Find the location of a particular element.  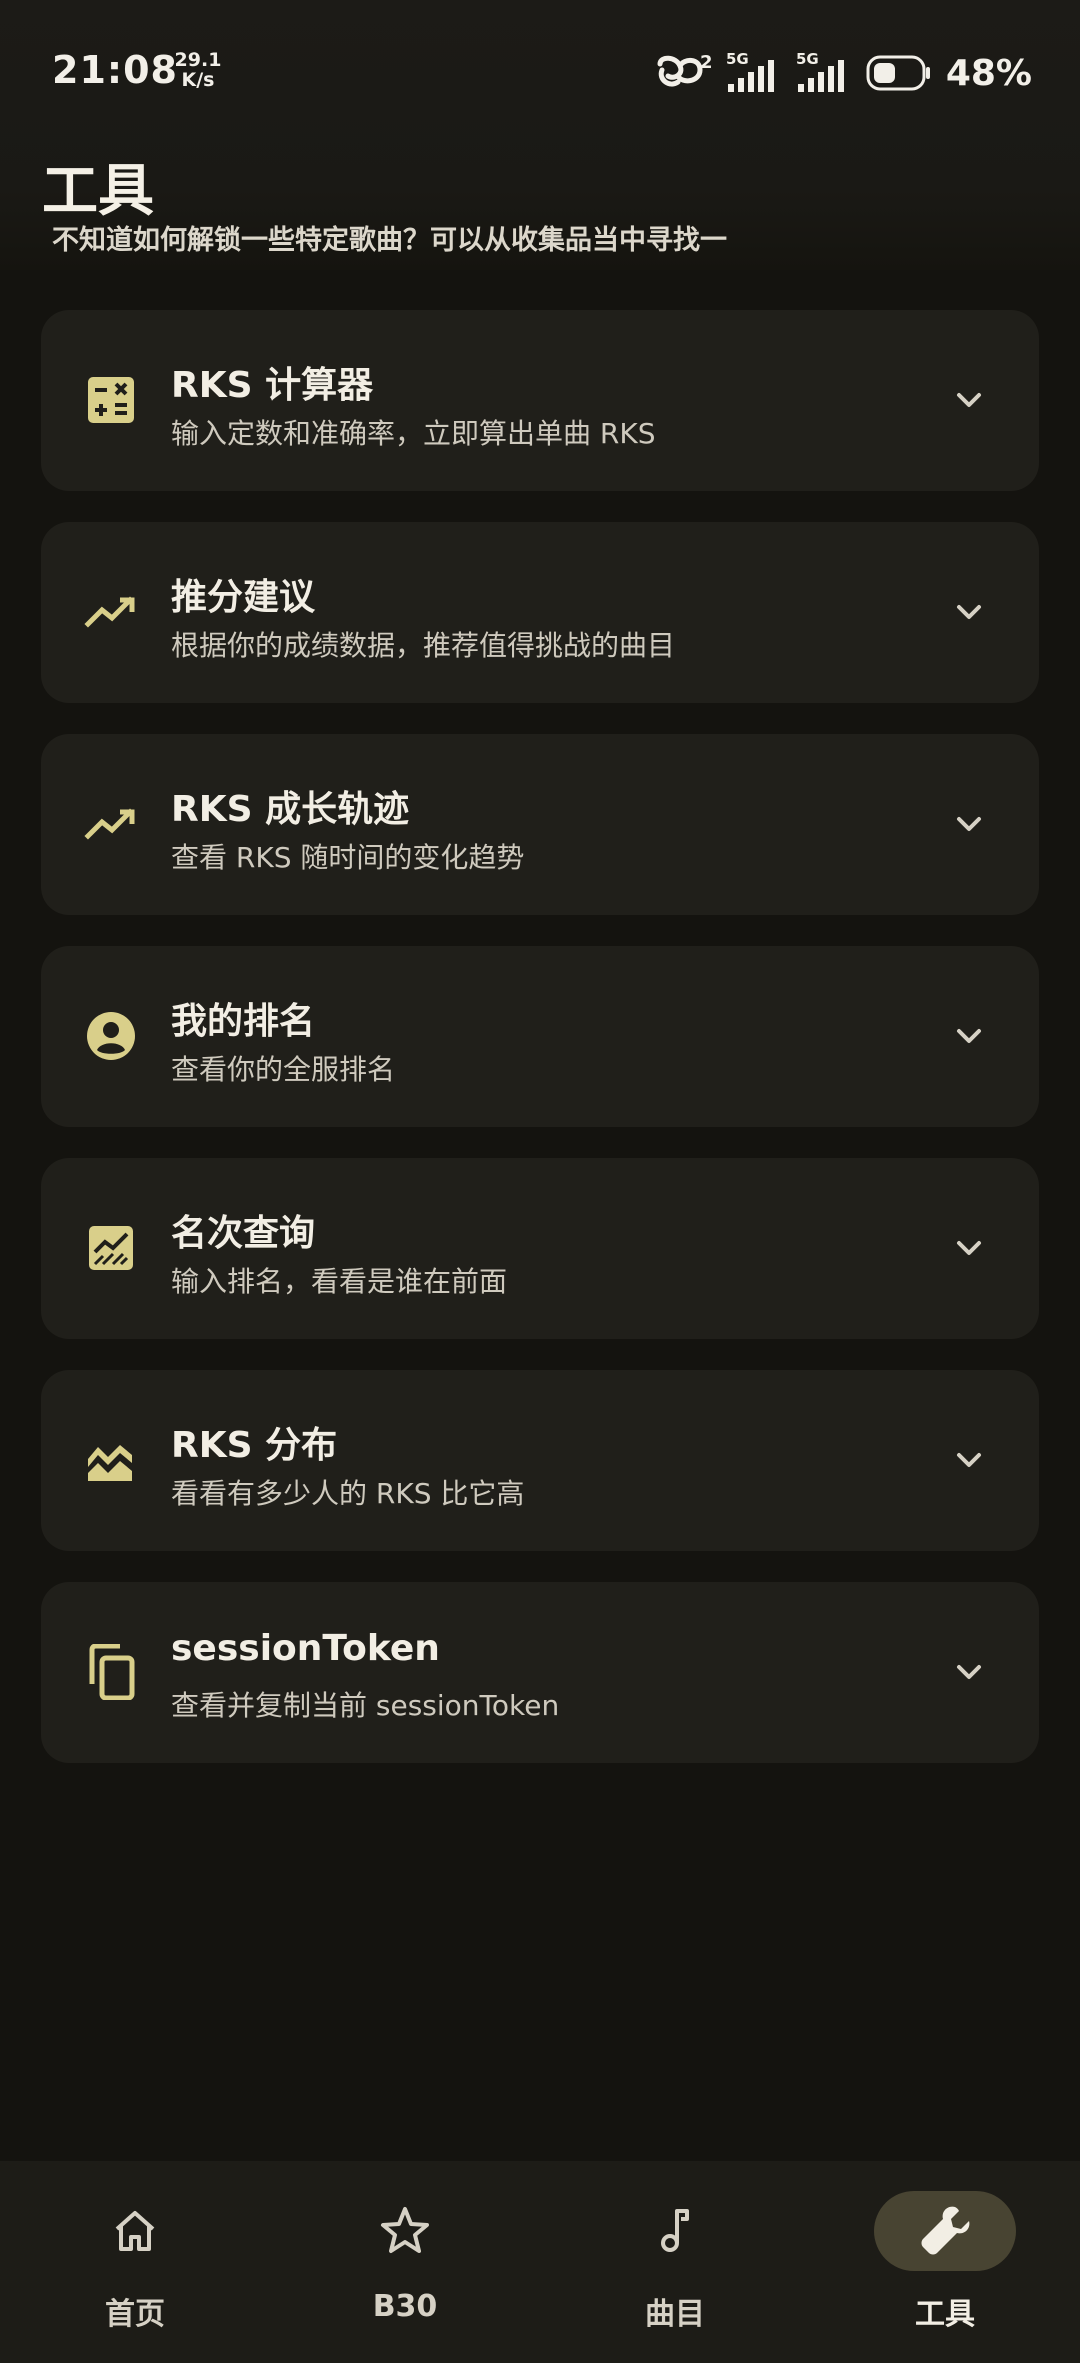

battery-icon is located at coordinates (898, 73).